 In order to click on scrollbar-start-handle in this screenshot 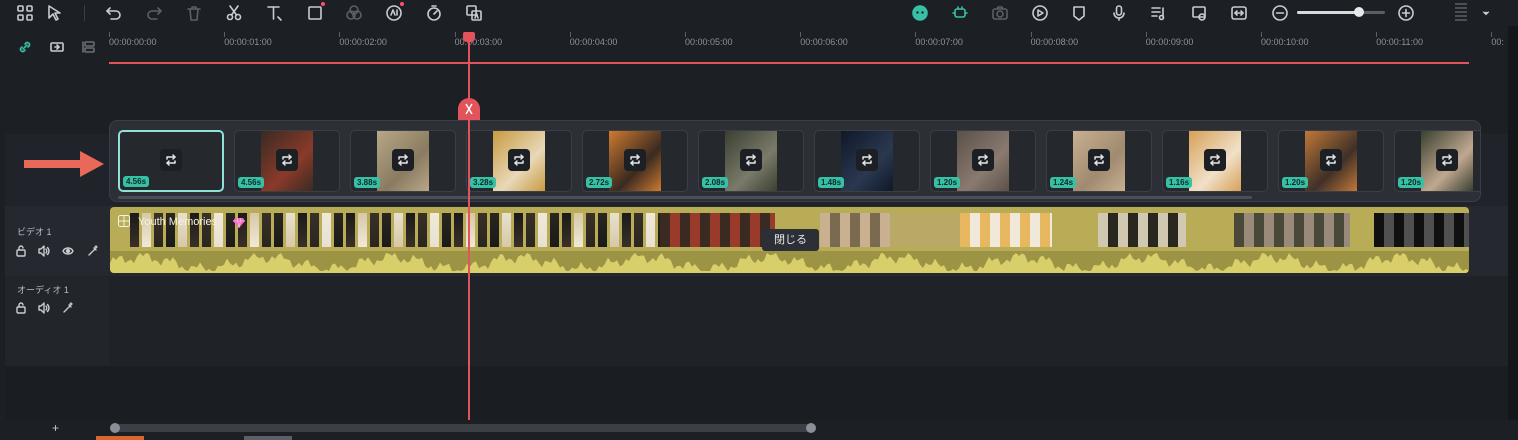, I will do `click(115, 428)`.